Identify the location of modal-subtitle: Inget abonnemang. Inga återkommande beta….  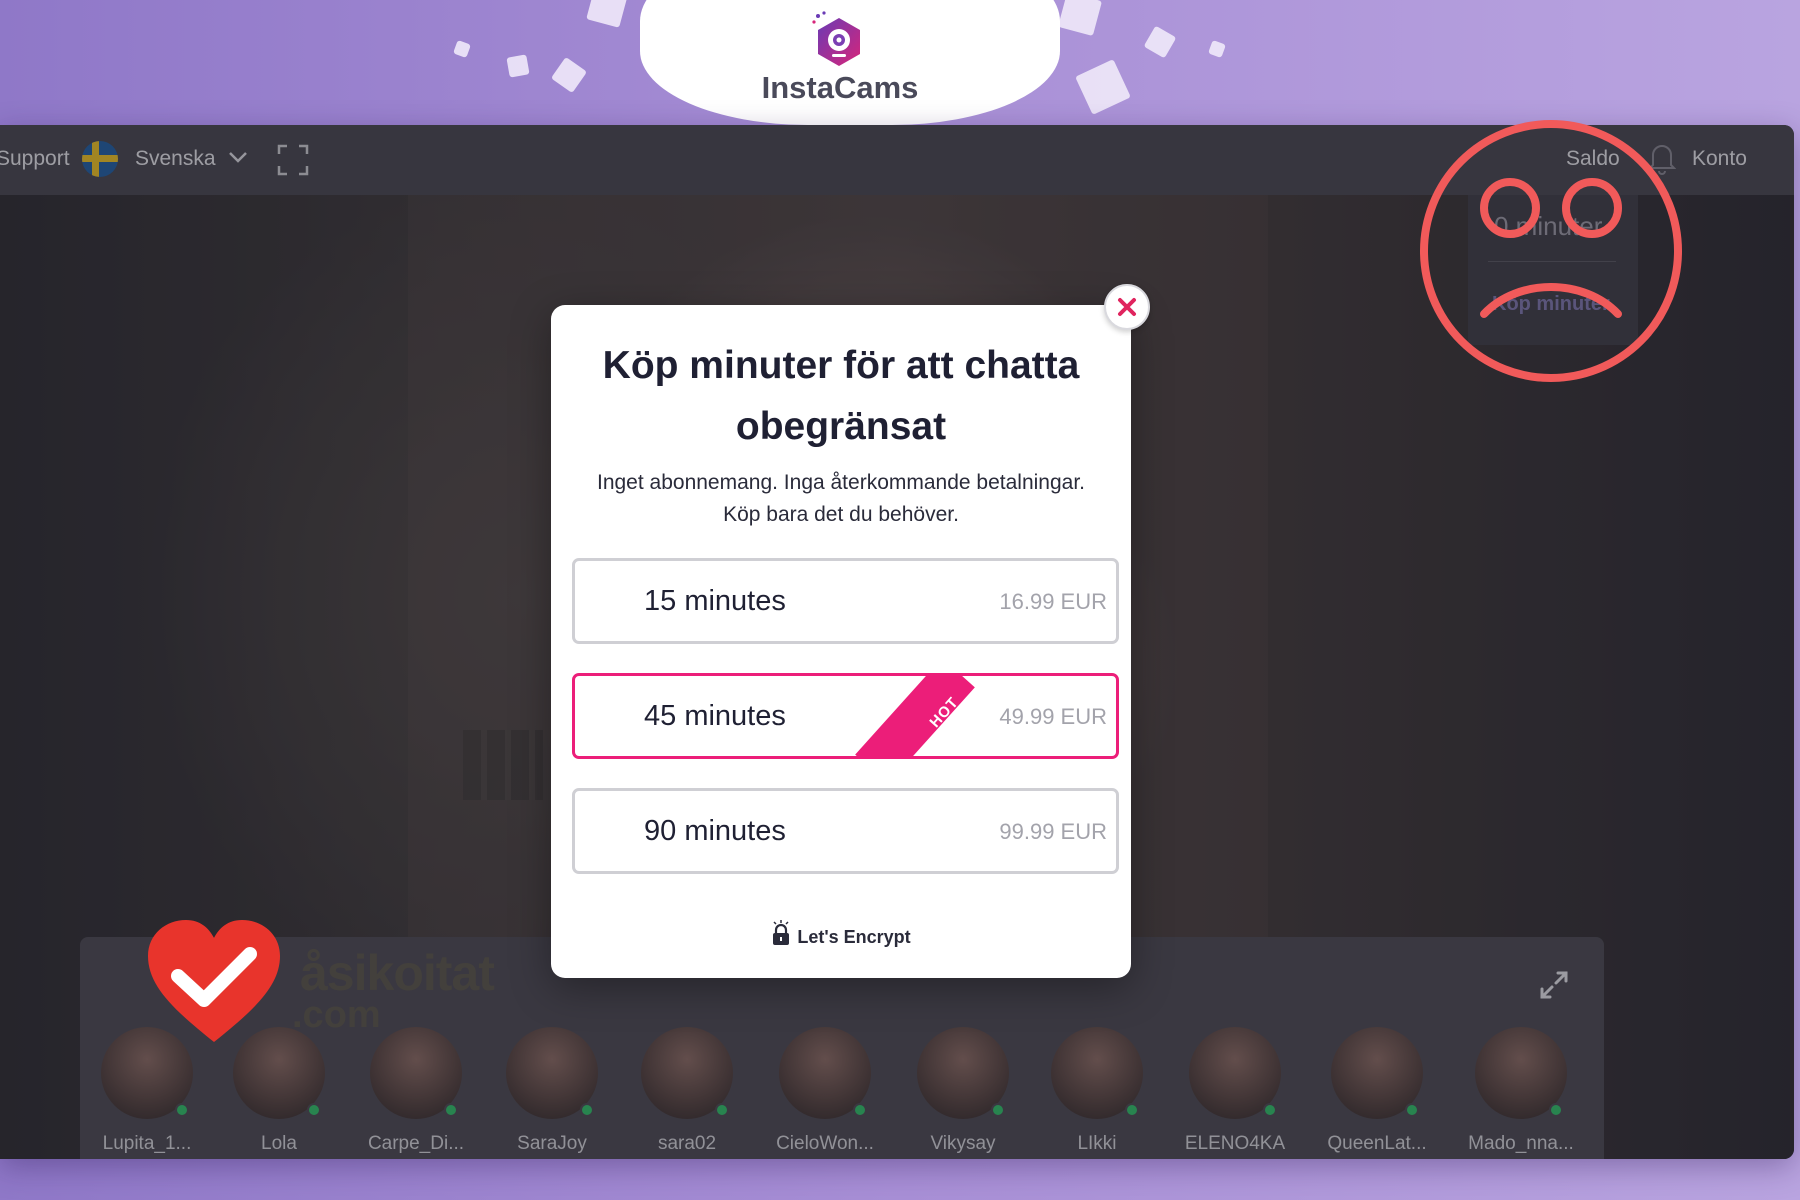
(841, 499).